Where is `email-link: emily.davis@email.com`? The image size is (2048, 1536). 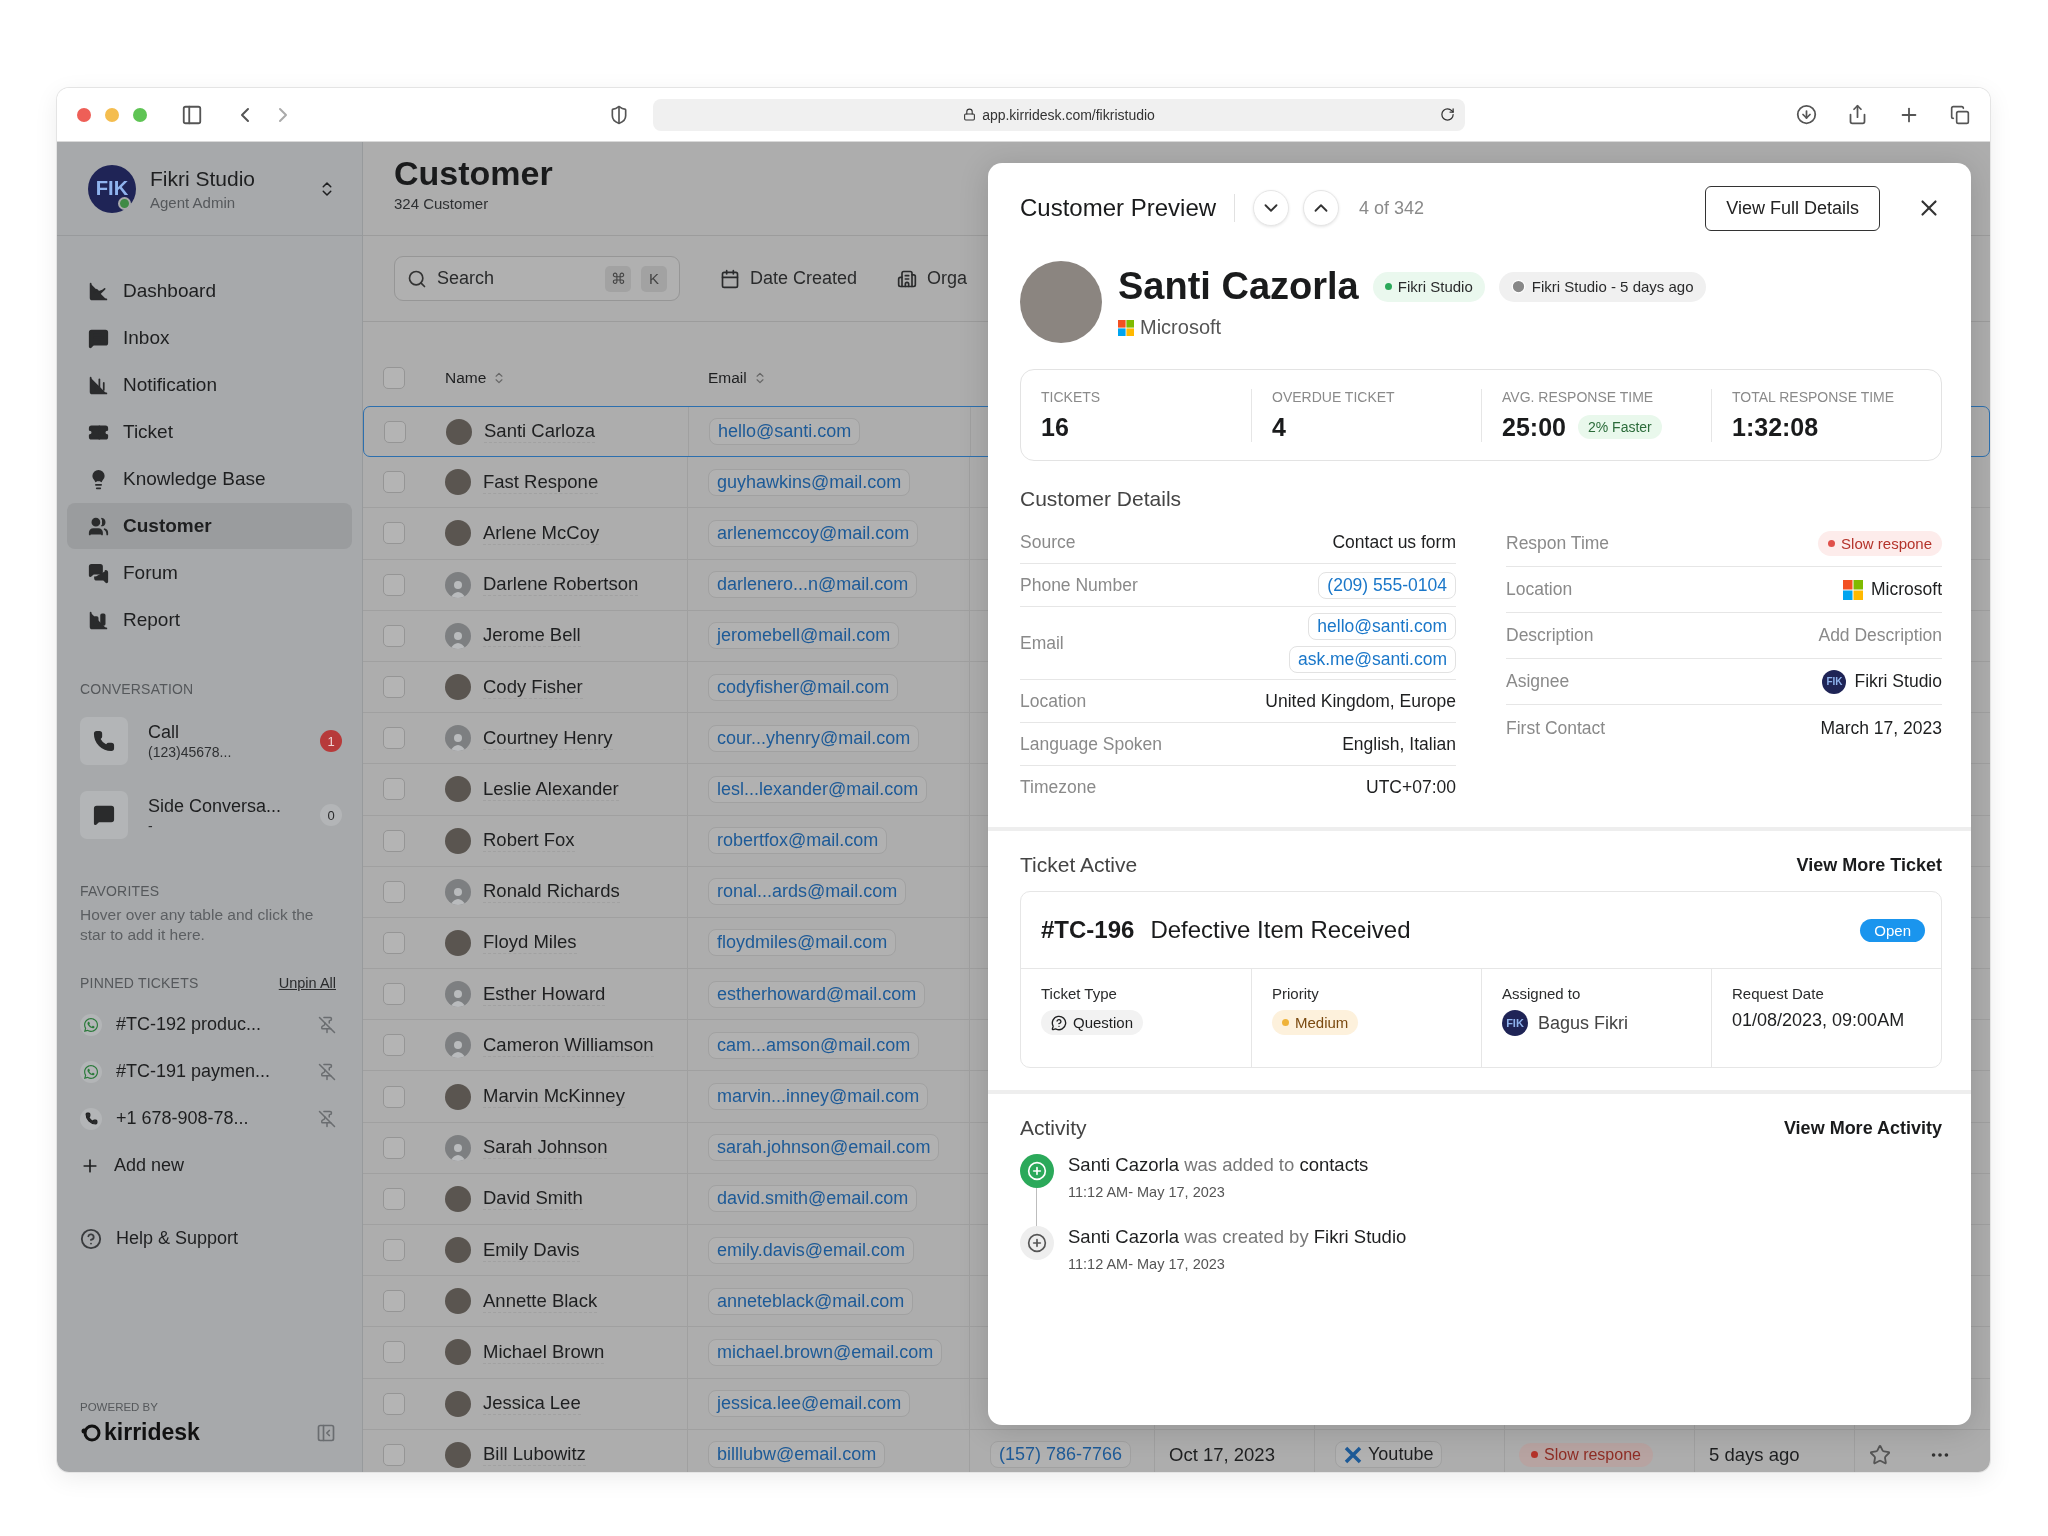 email-link: emily.davis@email.com is located at coordinates (811, 1250).